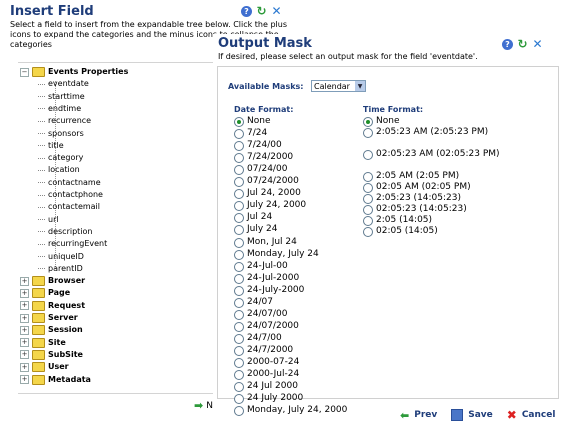 This screenshot has width=562, height=424. What do you see at coordinates (253, 218) in the screenshot?
I see `date-format-option: Jul 24` at bounding box center [253, 218].